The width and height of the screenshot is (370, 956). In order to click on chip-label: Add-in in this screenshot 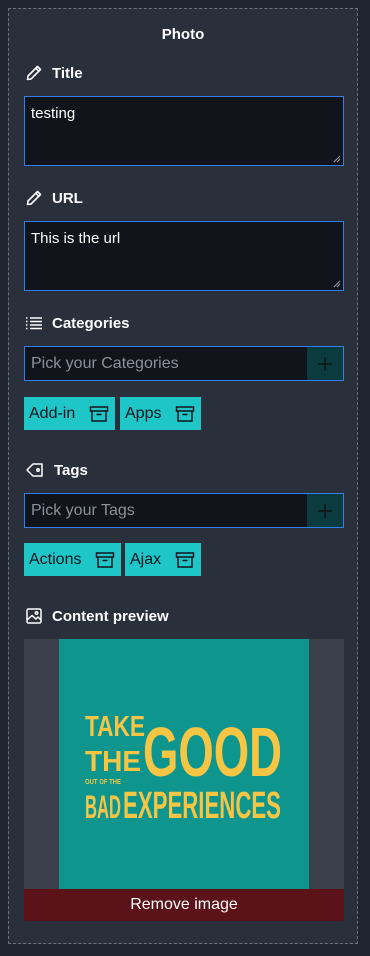, I will do `click(52, 413)`.